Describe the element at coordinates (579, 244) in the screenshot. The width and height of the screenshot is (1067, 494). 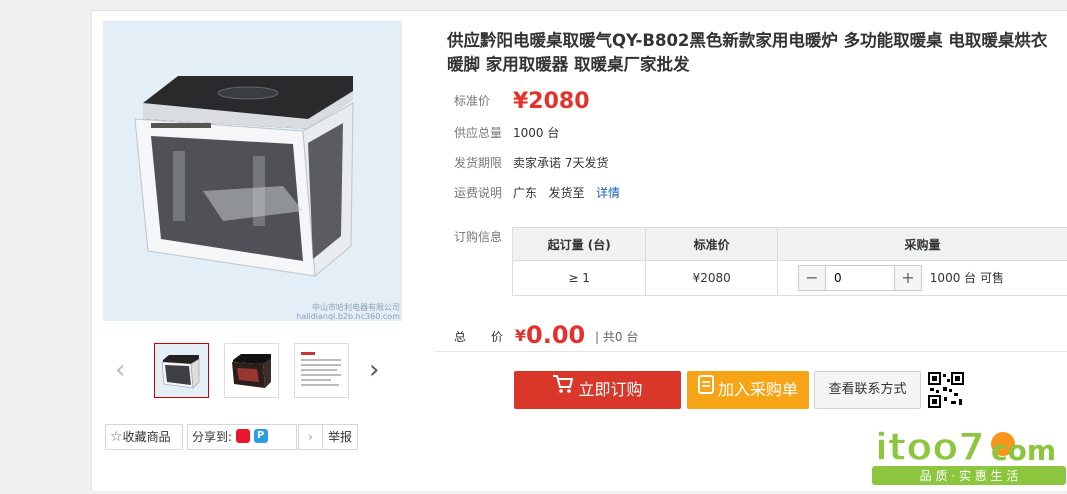
I see `min-order-header: 起订量 (台)` at that location.